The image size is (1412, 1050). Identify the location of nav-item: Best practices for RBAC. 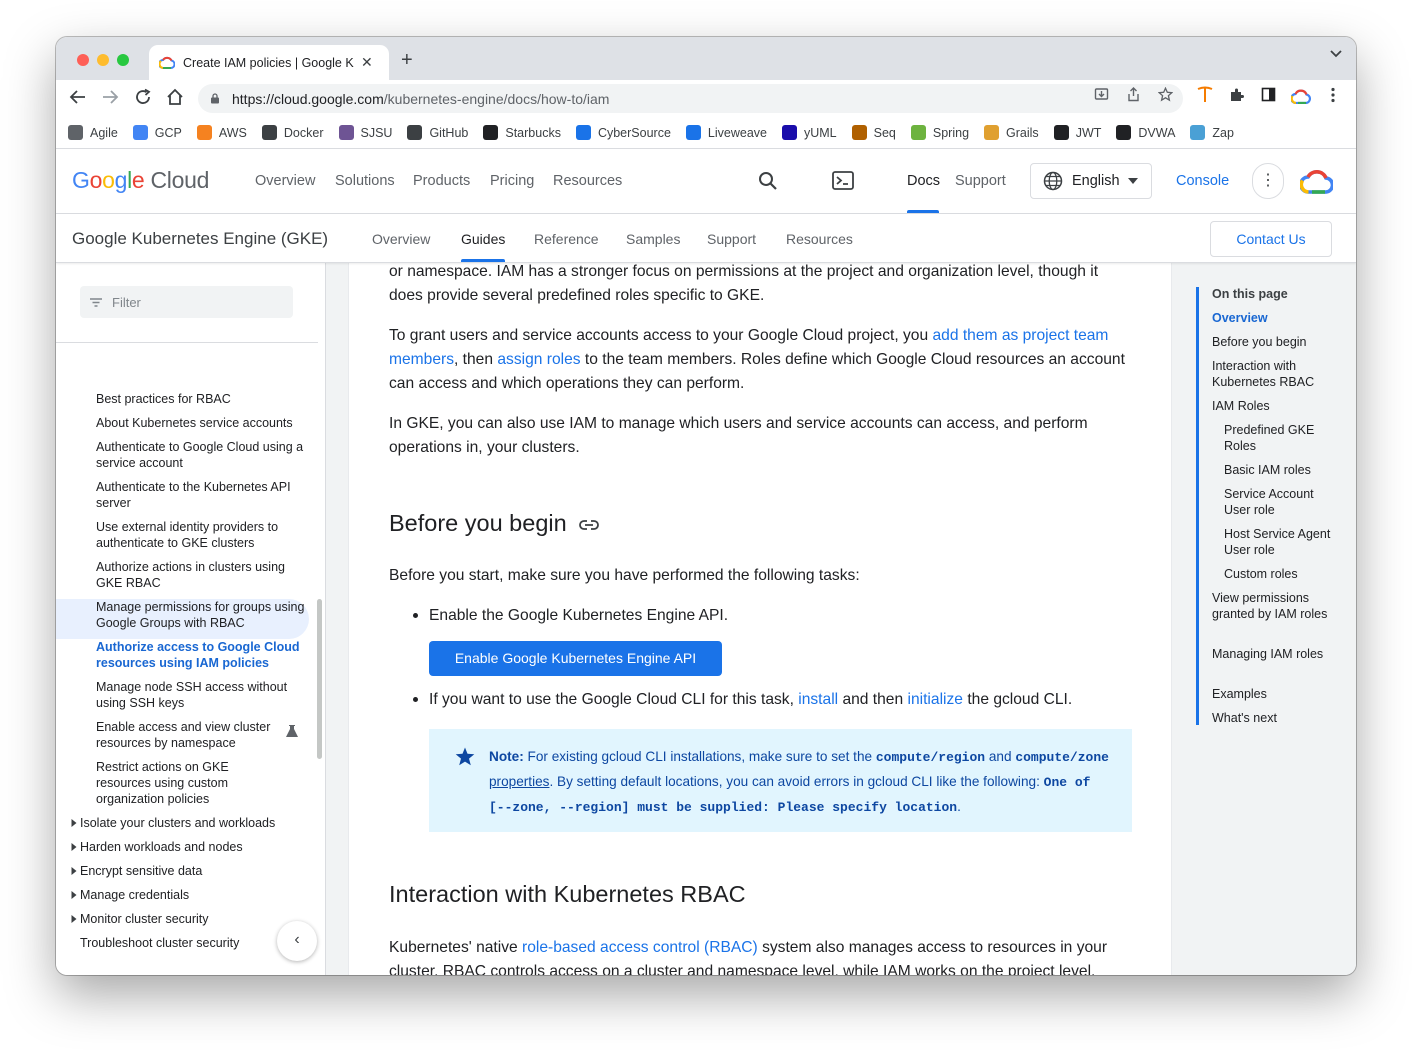
(201, 399).